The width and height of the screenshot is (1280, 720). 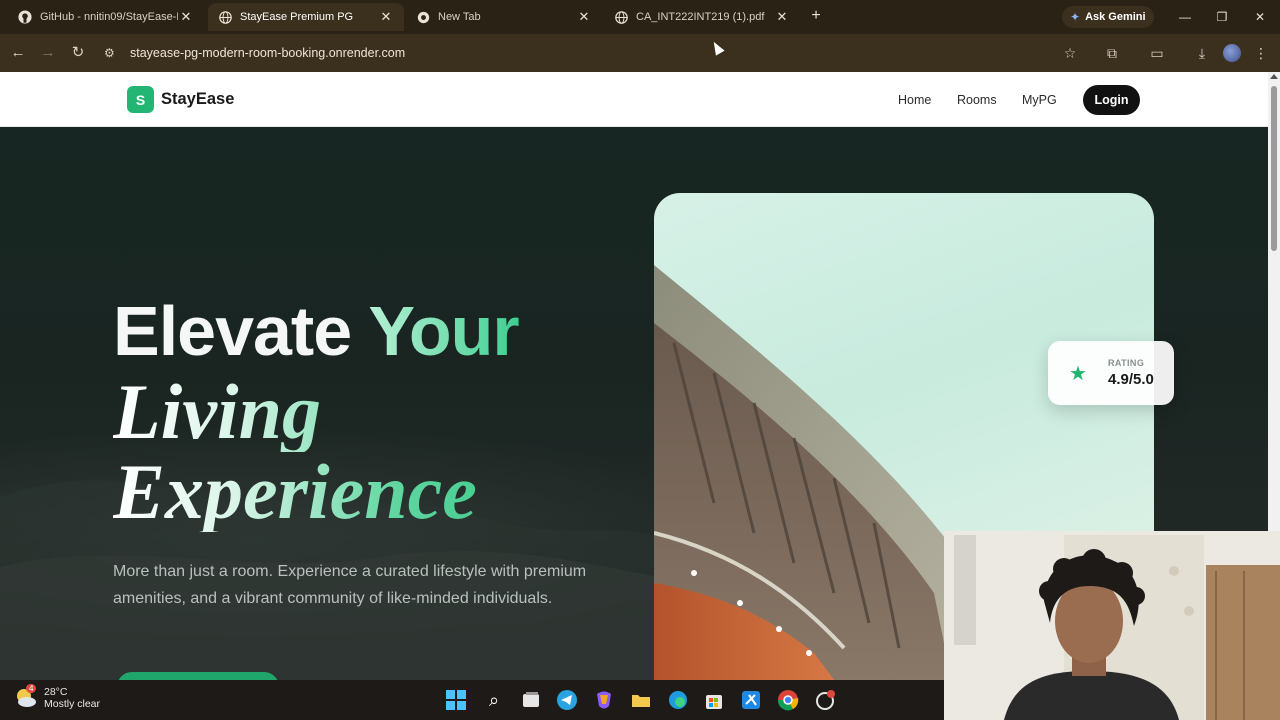 What do you see at coordinates (72, 704) in the screenshot?
I see `weather-condition: Mostly clear` at bounding box center [72, 704].